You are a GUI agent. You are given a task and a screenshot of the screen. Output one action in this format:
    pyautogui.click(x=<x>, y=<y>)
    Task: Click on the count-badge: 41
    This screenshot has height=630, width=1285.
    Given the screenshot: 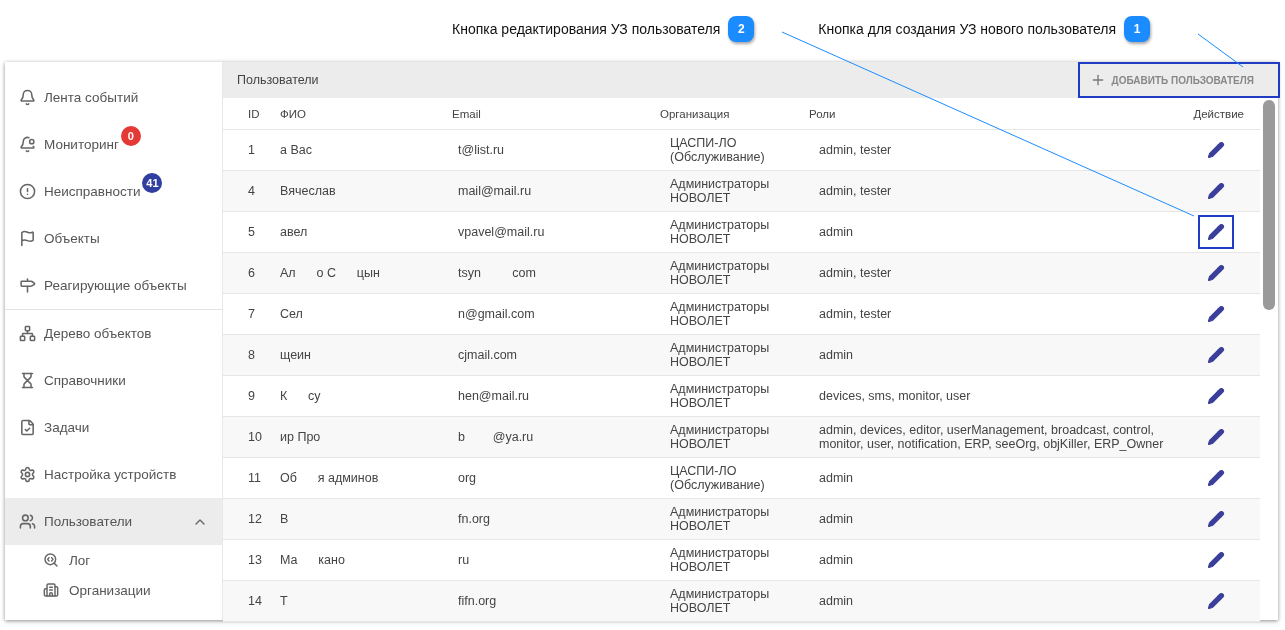 What is the action you would take?
    pyautogui.click(x=152, y=182)
    